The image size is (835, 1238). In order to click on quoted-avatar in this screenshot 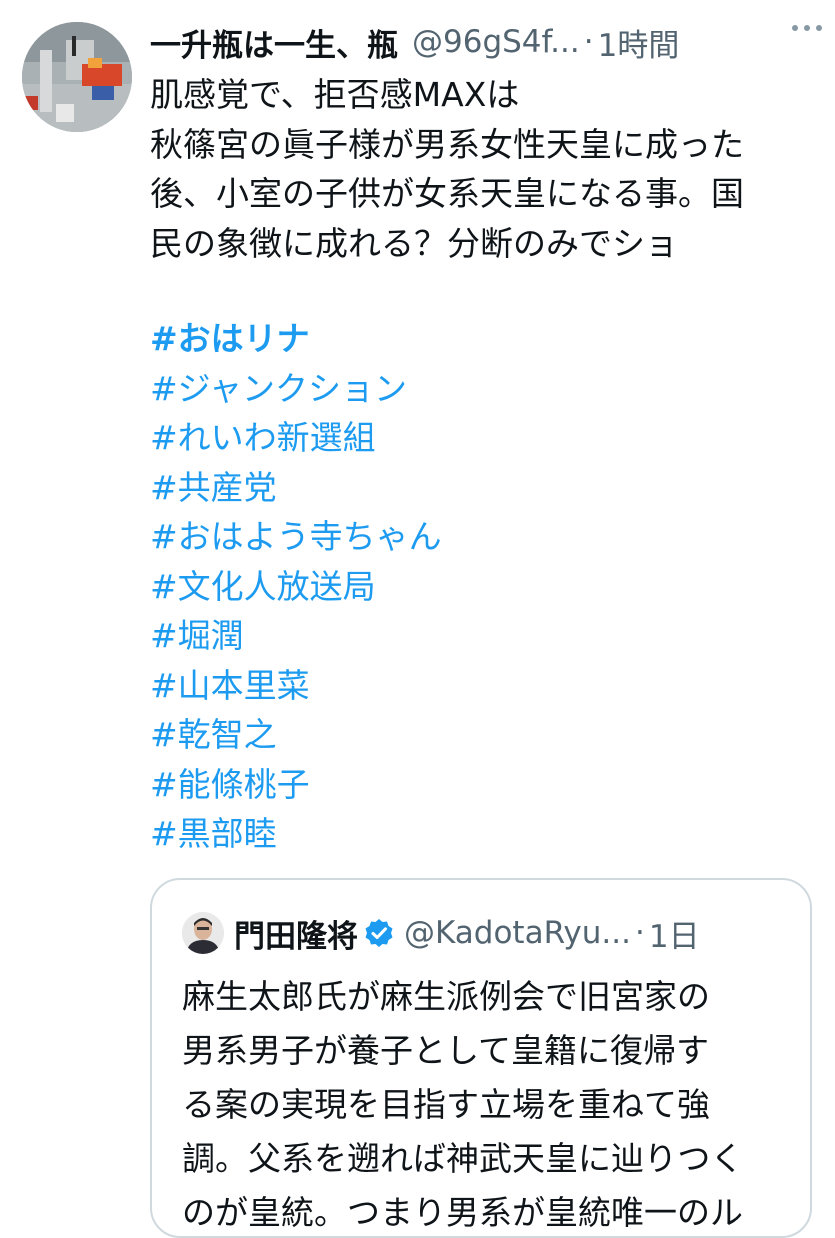, I will do `click(203, 933)`.